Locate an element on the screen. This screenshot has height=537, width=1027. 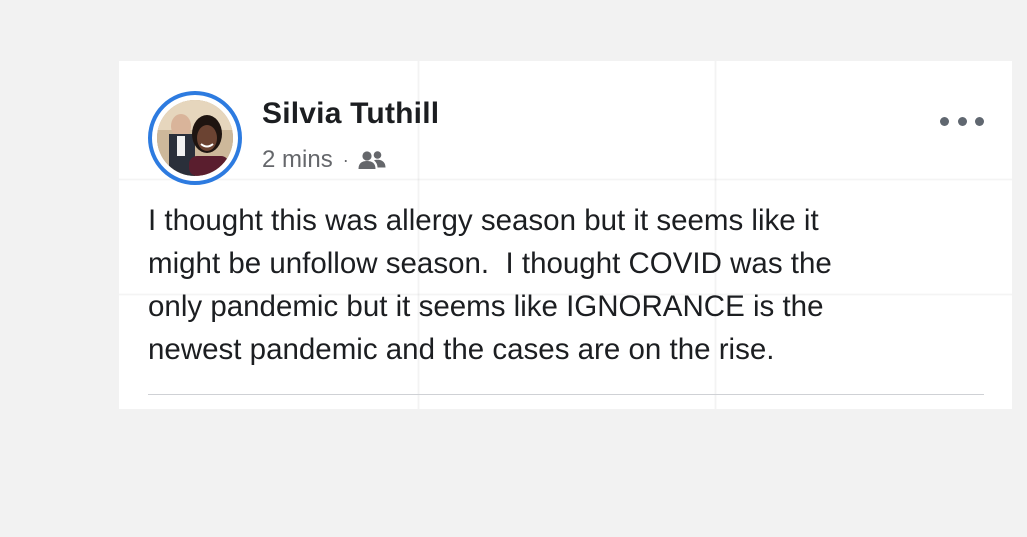
post-meta: 2 mins · is located at coordinates (324, 160).